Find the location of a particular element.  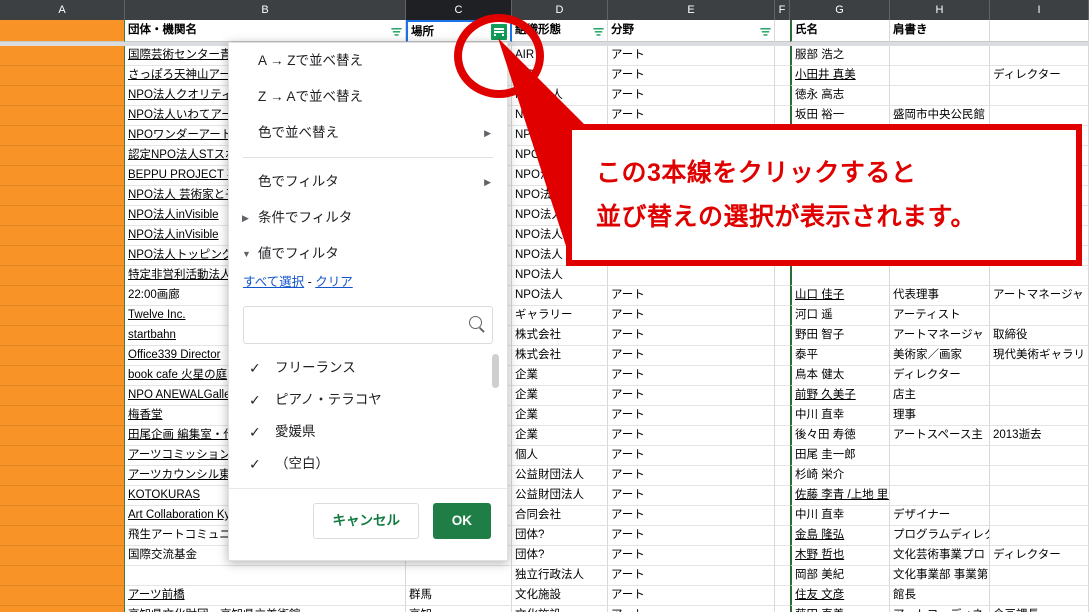

table-row: NPO法人クオリティアート NPO法人 アート 徳永 高志 is located at coordinates (544, 96).